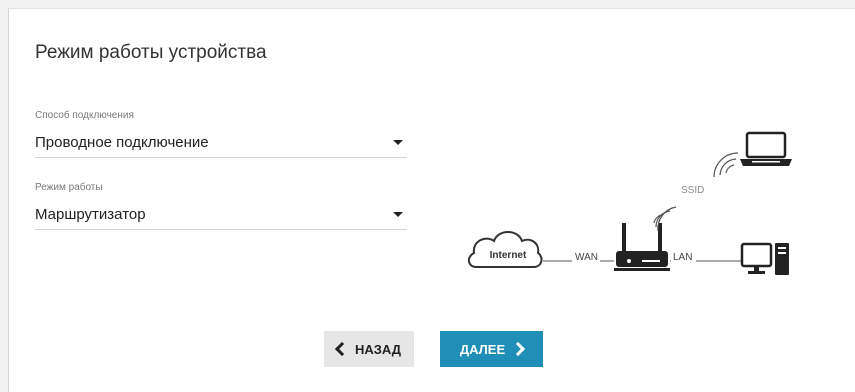  What do you see at coordinates (151, 52) in the screenshot?
I see `page-title: Режим работы устройства` at bounding box center [151, 52].